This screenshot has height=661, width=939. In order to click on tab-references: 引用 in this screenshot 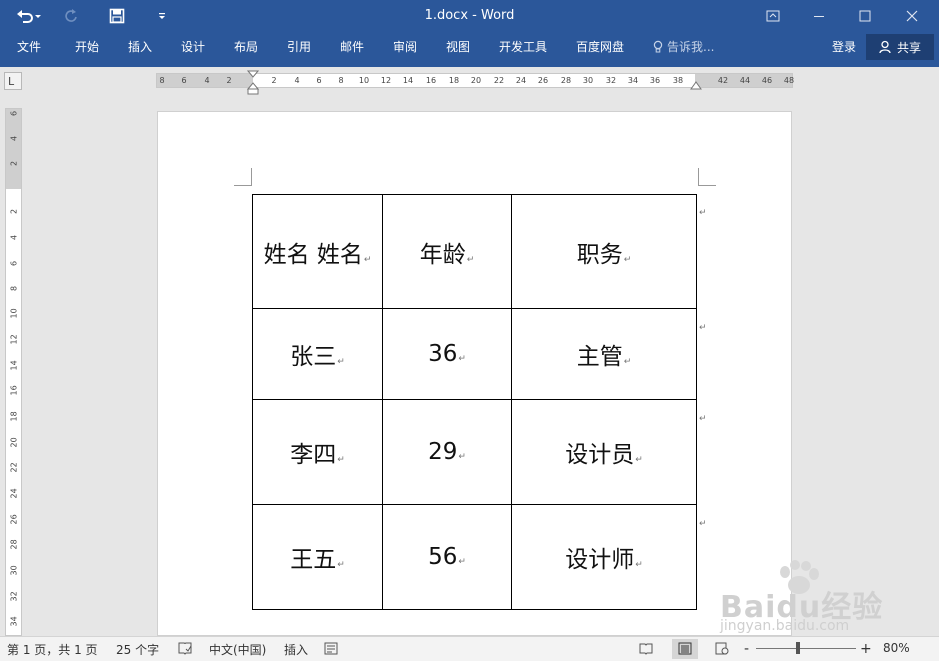, I will do `click(299, 46)`.